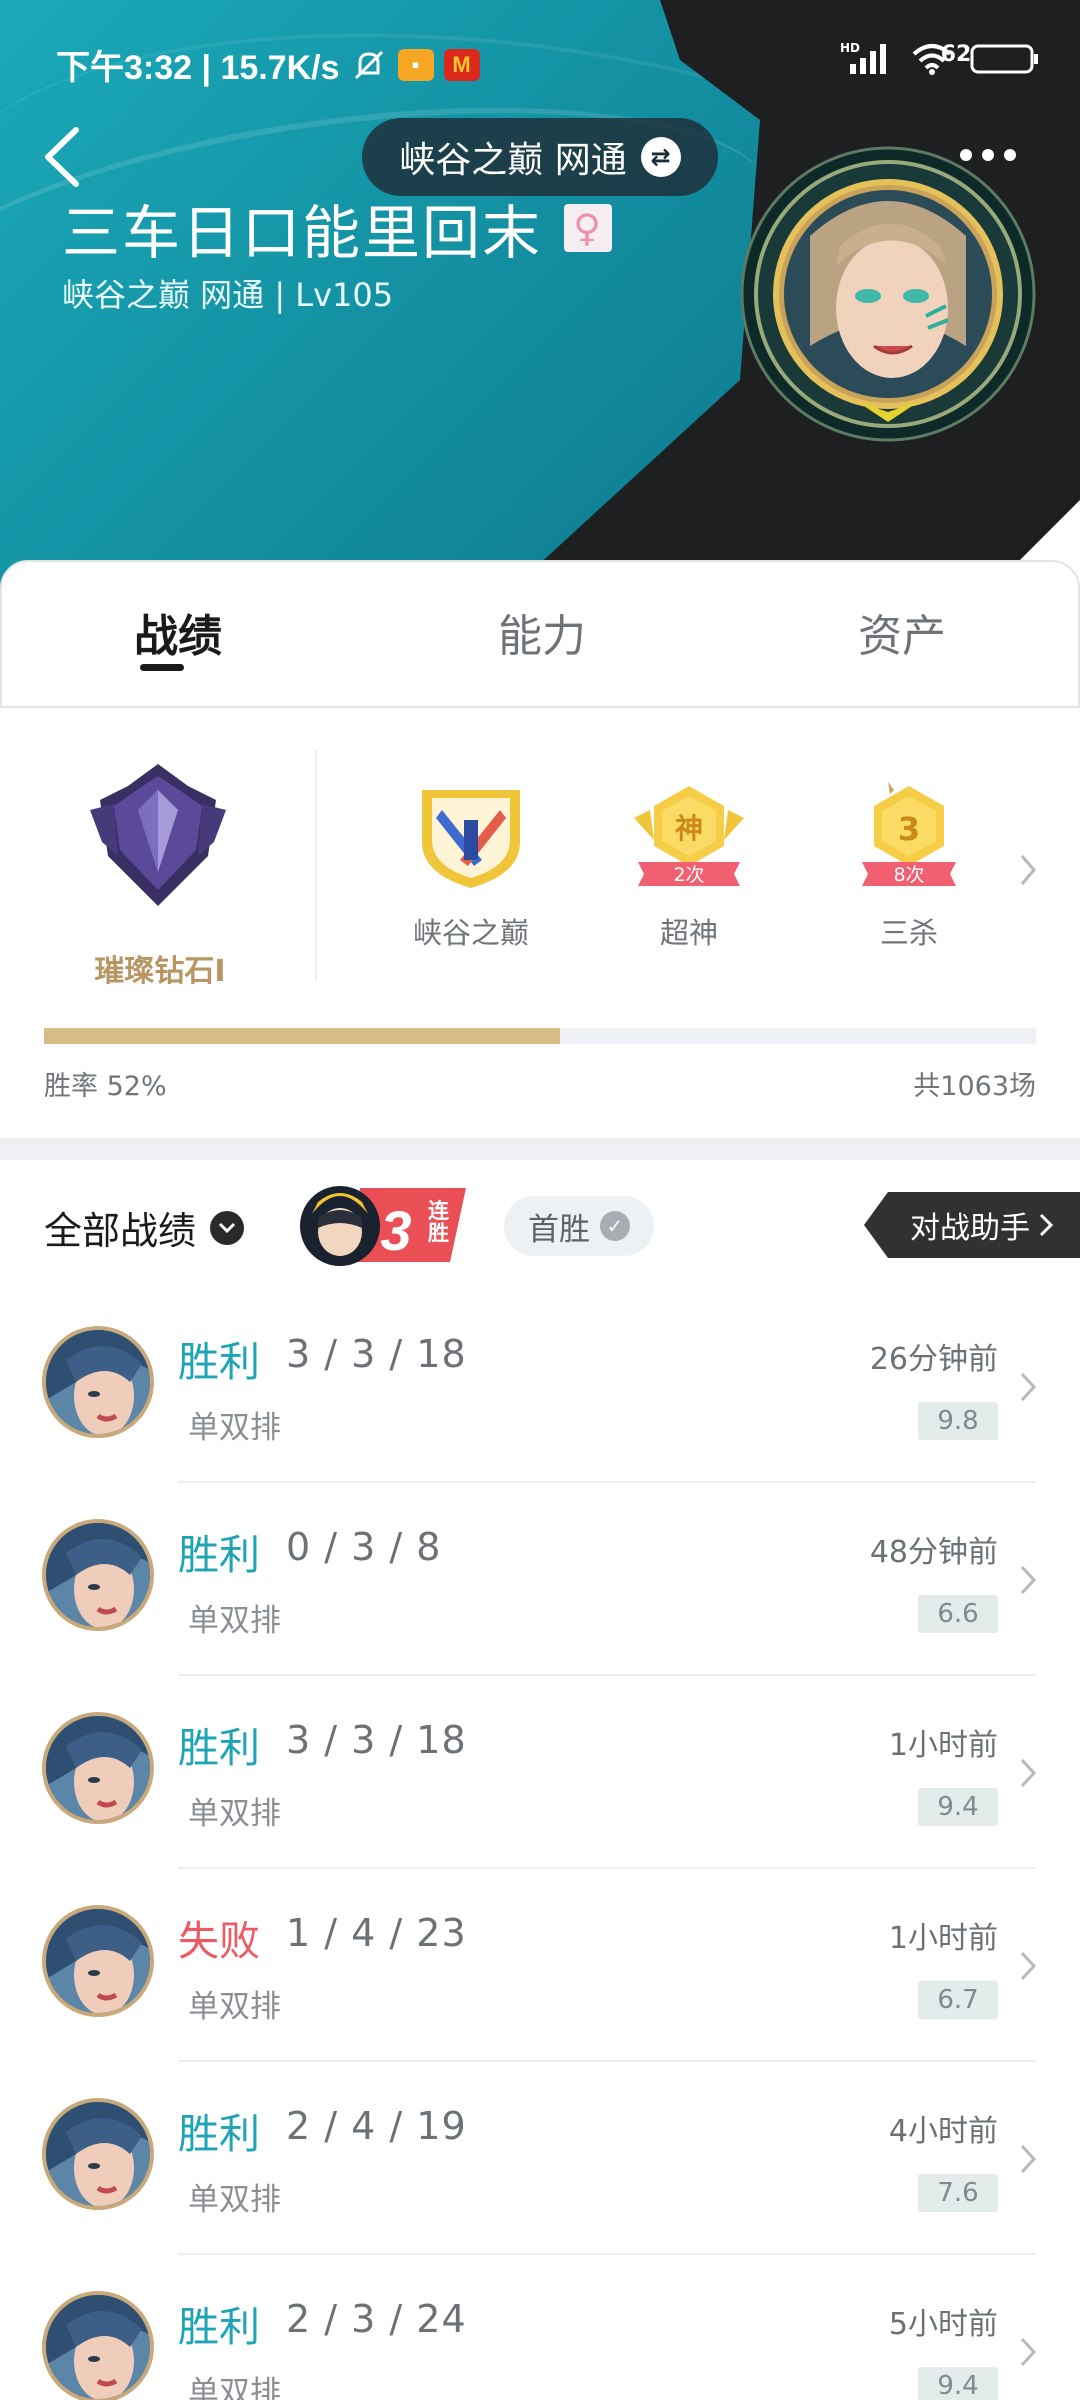 The width and height of the screenshot is (1080, 2400). Describe the element at coordinates (219, 1941) in the screenshot. I see `match-result: 失败` at that location.